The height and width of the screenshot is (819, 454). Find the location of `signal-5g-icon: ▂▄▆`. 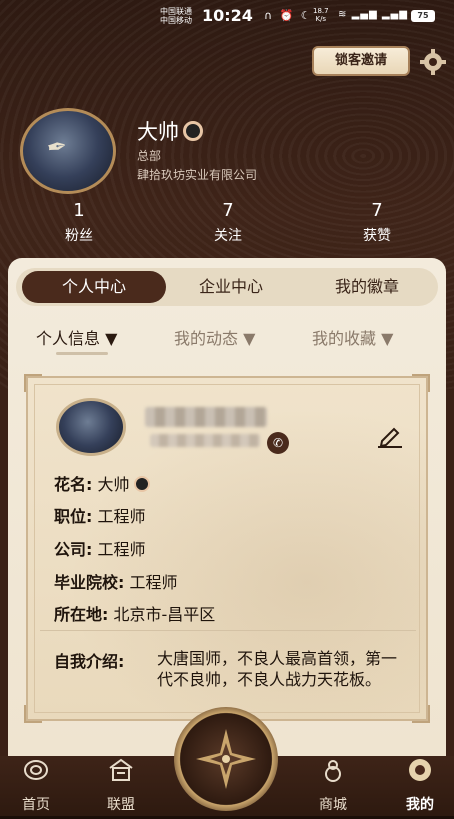

signal-5g-icon: ▂▄▆ is located at coordinates (364, 14).